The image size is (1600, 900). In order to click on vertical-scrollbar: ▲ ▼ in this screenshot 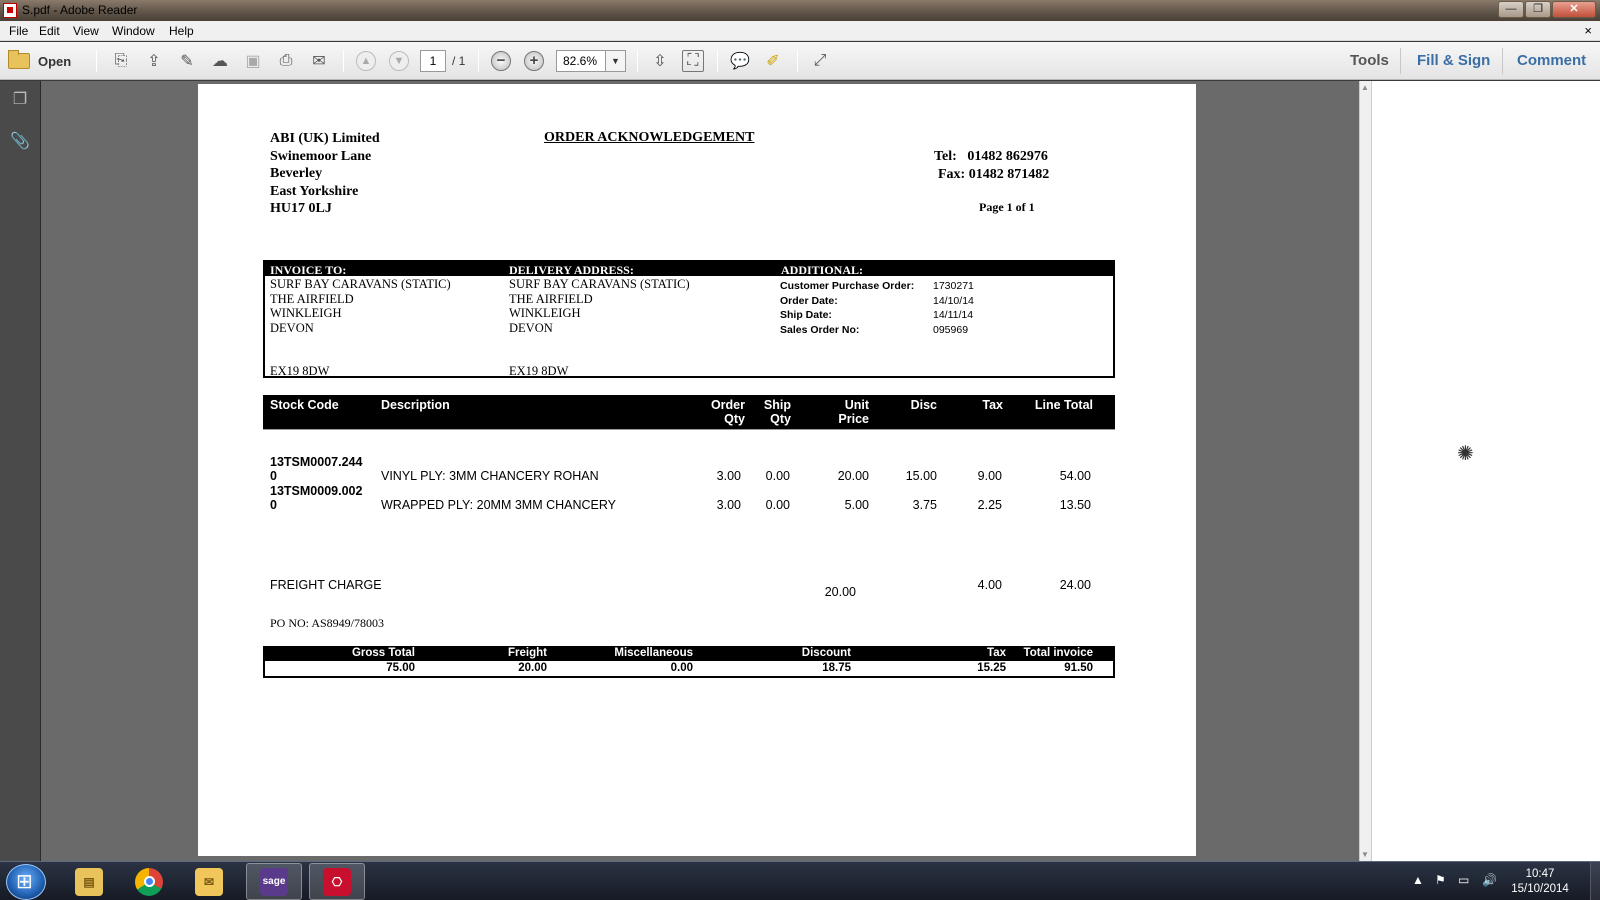, I will do `click(1365, 471)`.